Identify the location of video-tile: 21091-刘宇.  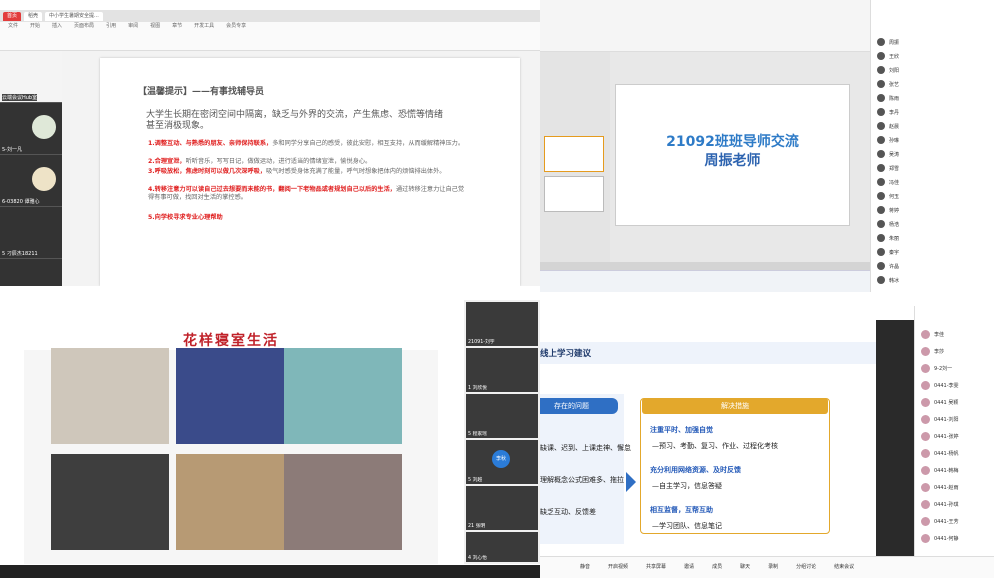
(502, 324).